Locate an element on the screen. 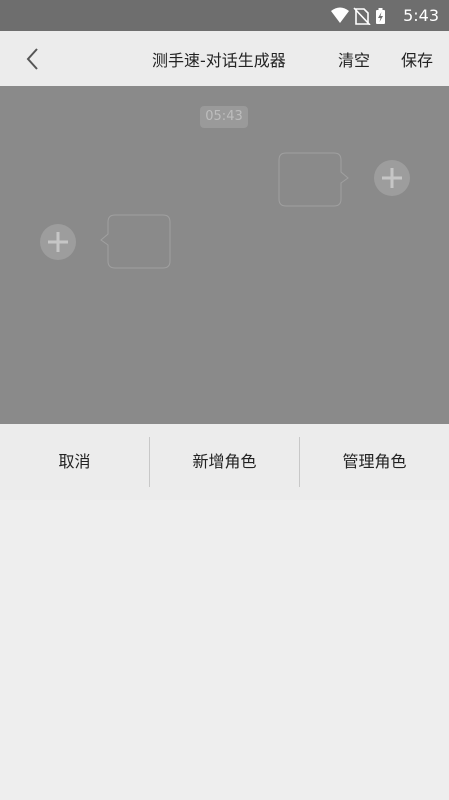 This screenshot has height=800, width=449. add-role-button: 新增角色 is located at coordinates (224, 462).